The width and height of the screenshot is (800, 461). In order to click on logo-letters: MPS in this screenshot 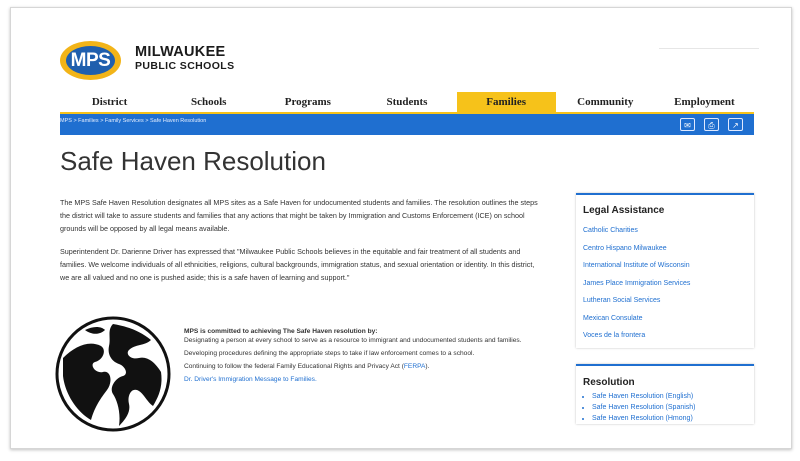, I will do `click(90, 60)`.